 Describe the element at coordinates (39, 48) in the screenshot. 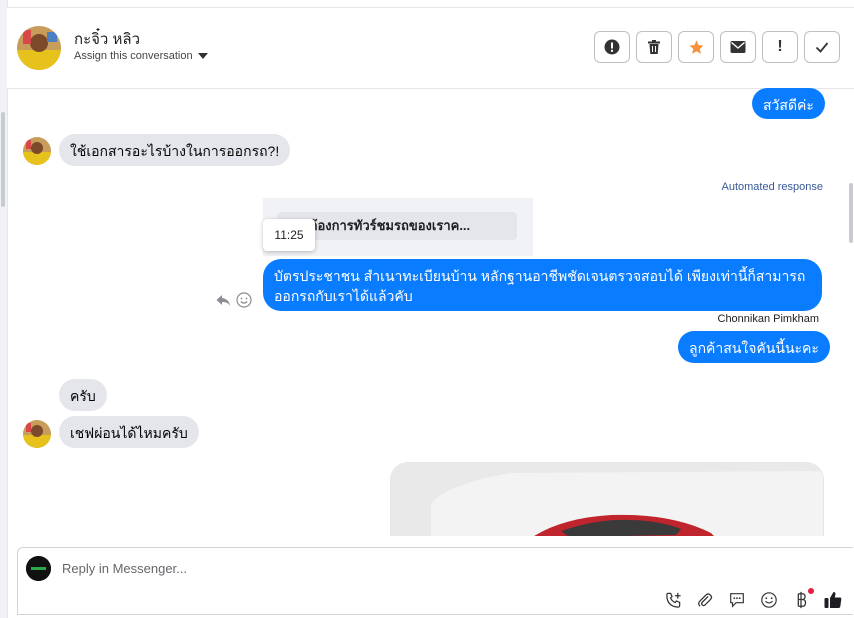

I see `contact-avatar` at that location.